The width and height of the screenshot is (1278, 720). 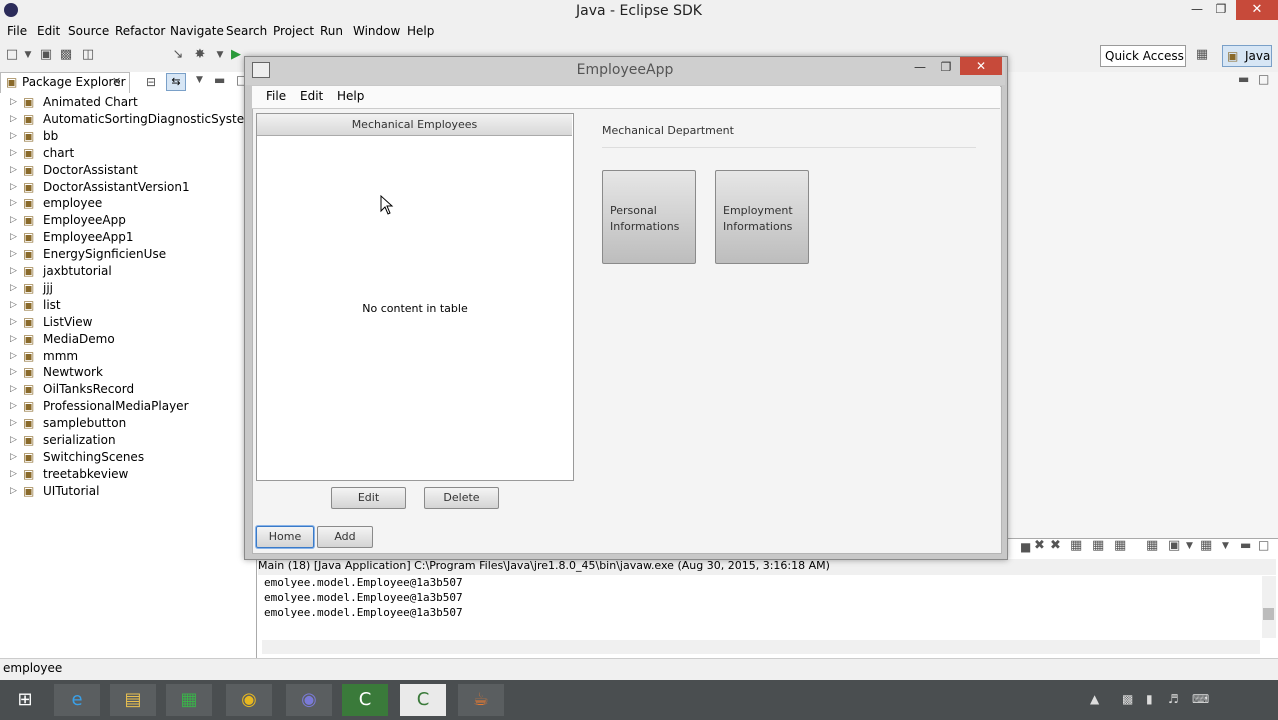 I want to click on debug-dropdown-icon: ▼, so click(x=220, y=55).